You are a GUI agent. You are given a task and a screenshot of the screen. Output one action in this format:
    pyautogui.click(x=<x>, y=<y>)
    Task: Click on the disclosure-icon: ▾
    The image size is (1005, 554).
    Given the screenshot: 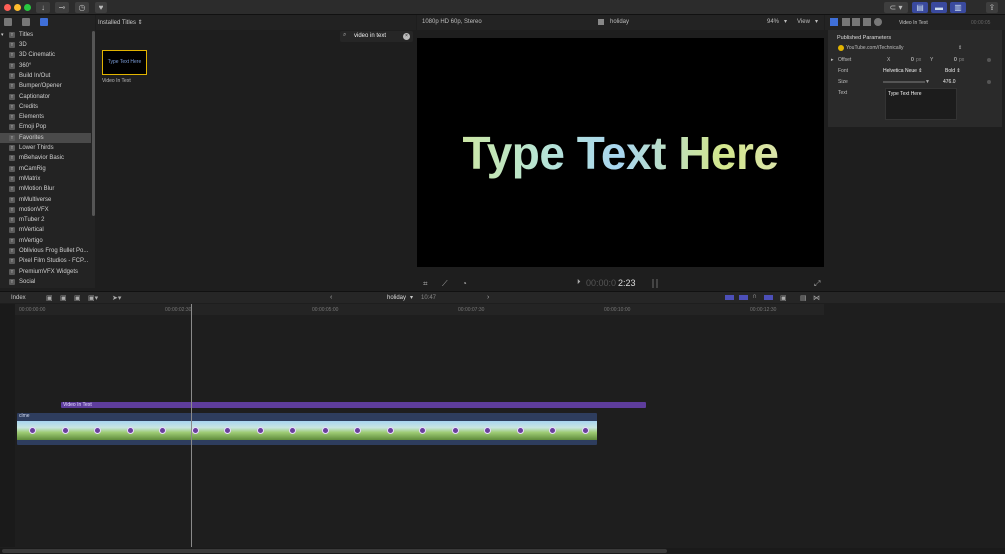 What is the action you would take?
    pyautogui.click(x=2, y=35)
    